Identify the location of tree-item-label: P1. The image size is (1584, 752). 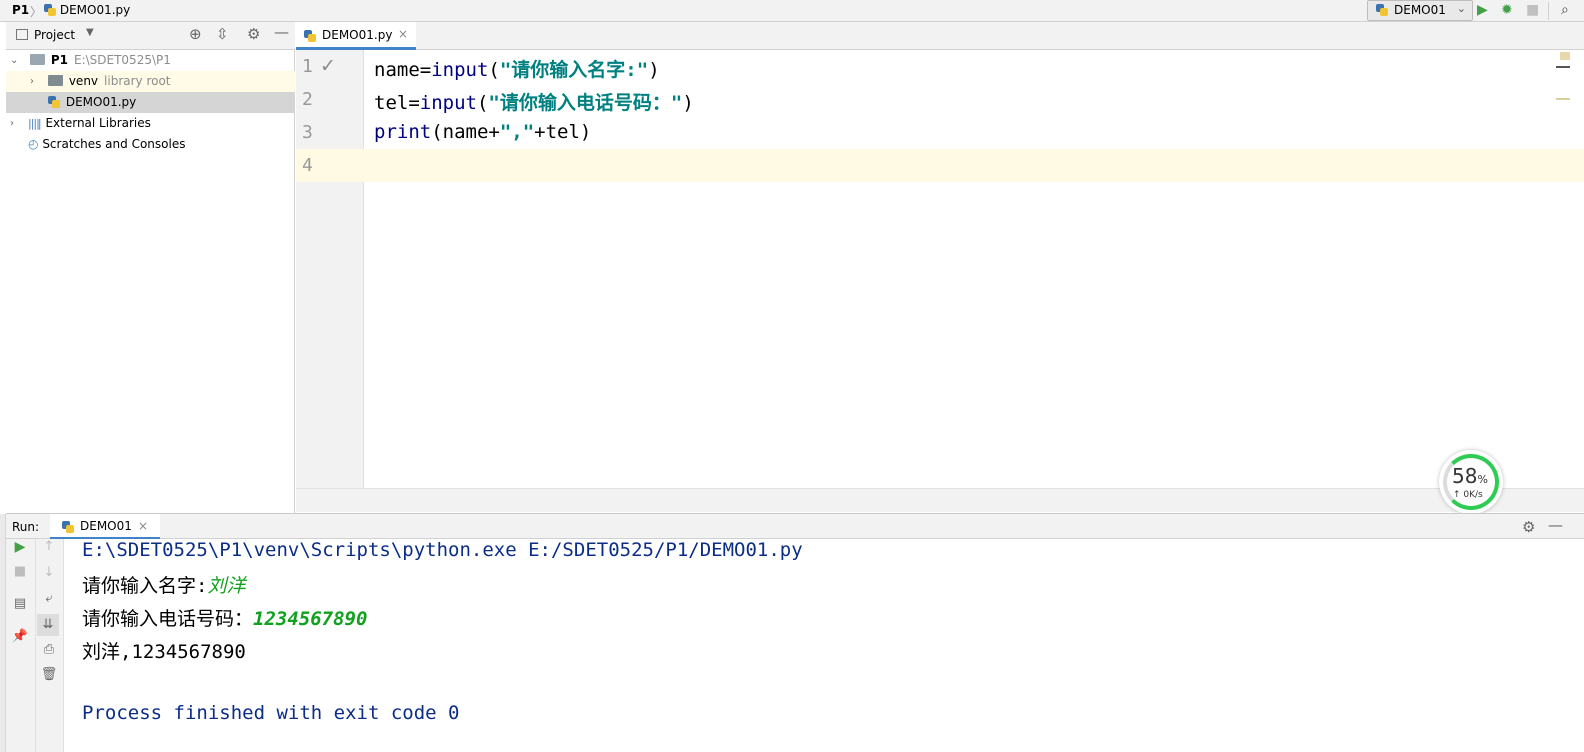
(59, 60).